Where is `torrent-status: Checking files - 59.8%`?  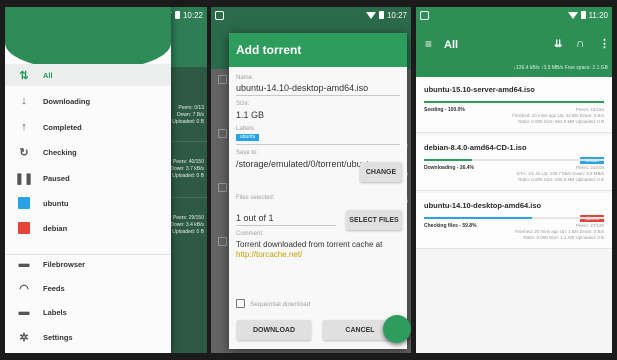
torrent-status: Checking files - 59.8% is located at coordinates (450, 226).